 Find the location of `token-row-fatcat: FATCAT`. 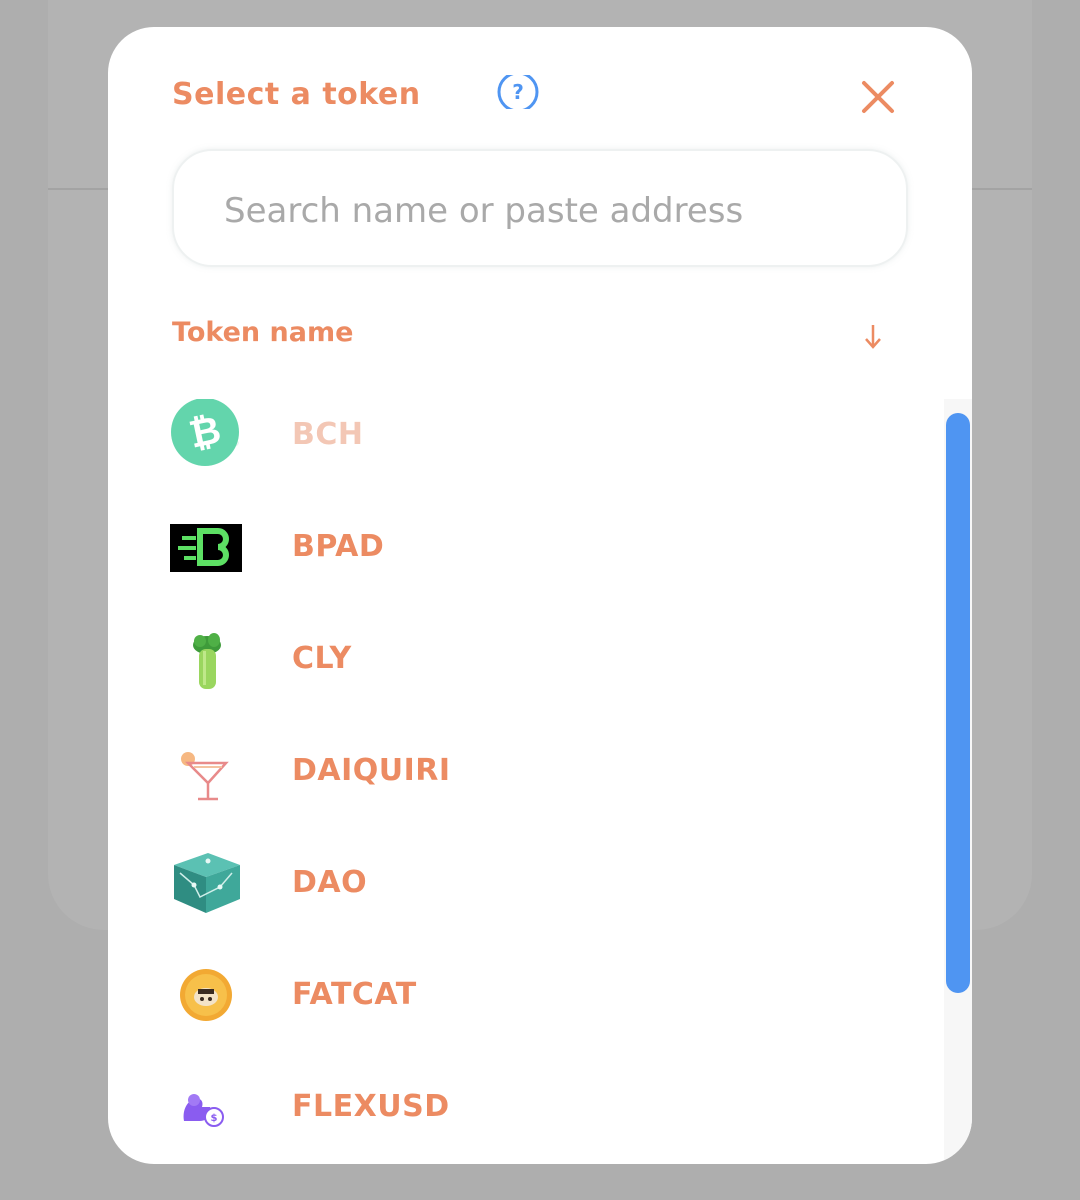

token-row-fatcat: FATCAT is located at coordinates (526, 995).